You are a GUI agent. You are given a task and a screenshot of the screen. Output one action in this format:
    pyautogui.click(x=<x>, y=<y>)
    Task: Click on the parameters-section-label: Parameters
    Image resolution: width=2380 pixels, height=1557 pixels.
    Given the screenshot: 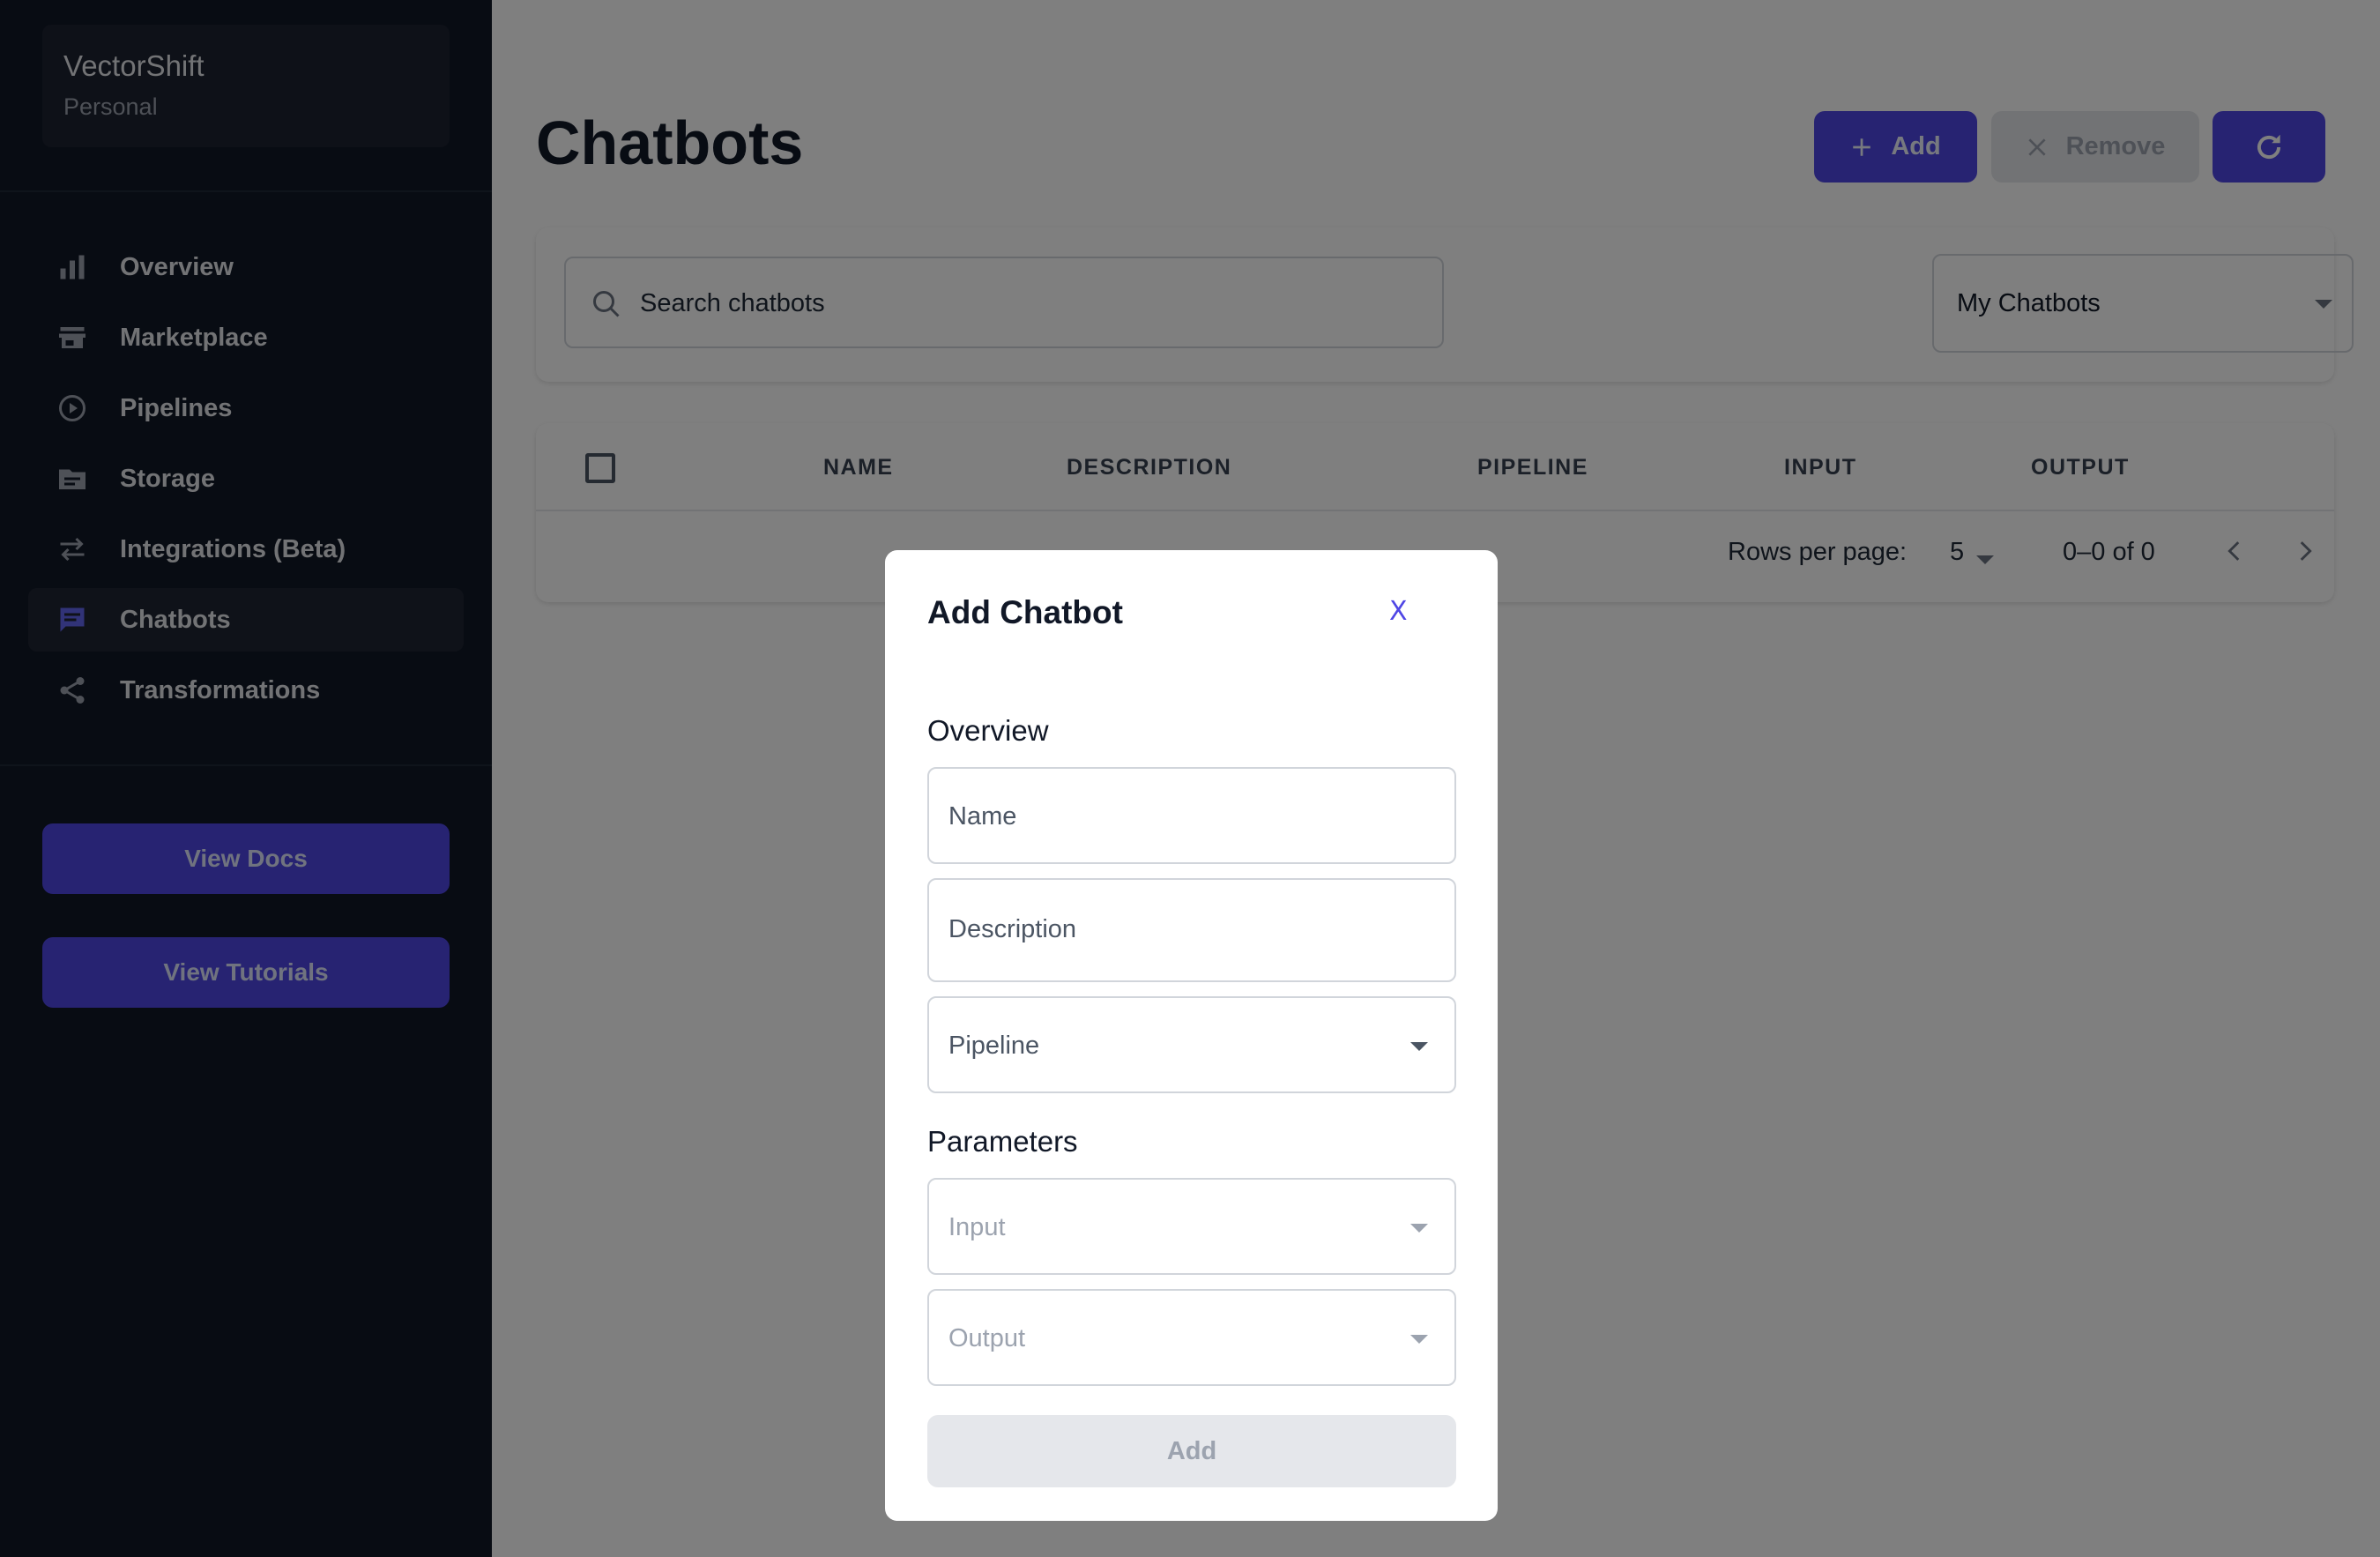 What is the action you would take?
    pyautogui.click(x=1003, y=1141)
    